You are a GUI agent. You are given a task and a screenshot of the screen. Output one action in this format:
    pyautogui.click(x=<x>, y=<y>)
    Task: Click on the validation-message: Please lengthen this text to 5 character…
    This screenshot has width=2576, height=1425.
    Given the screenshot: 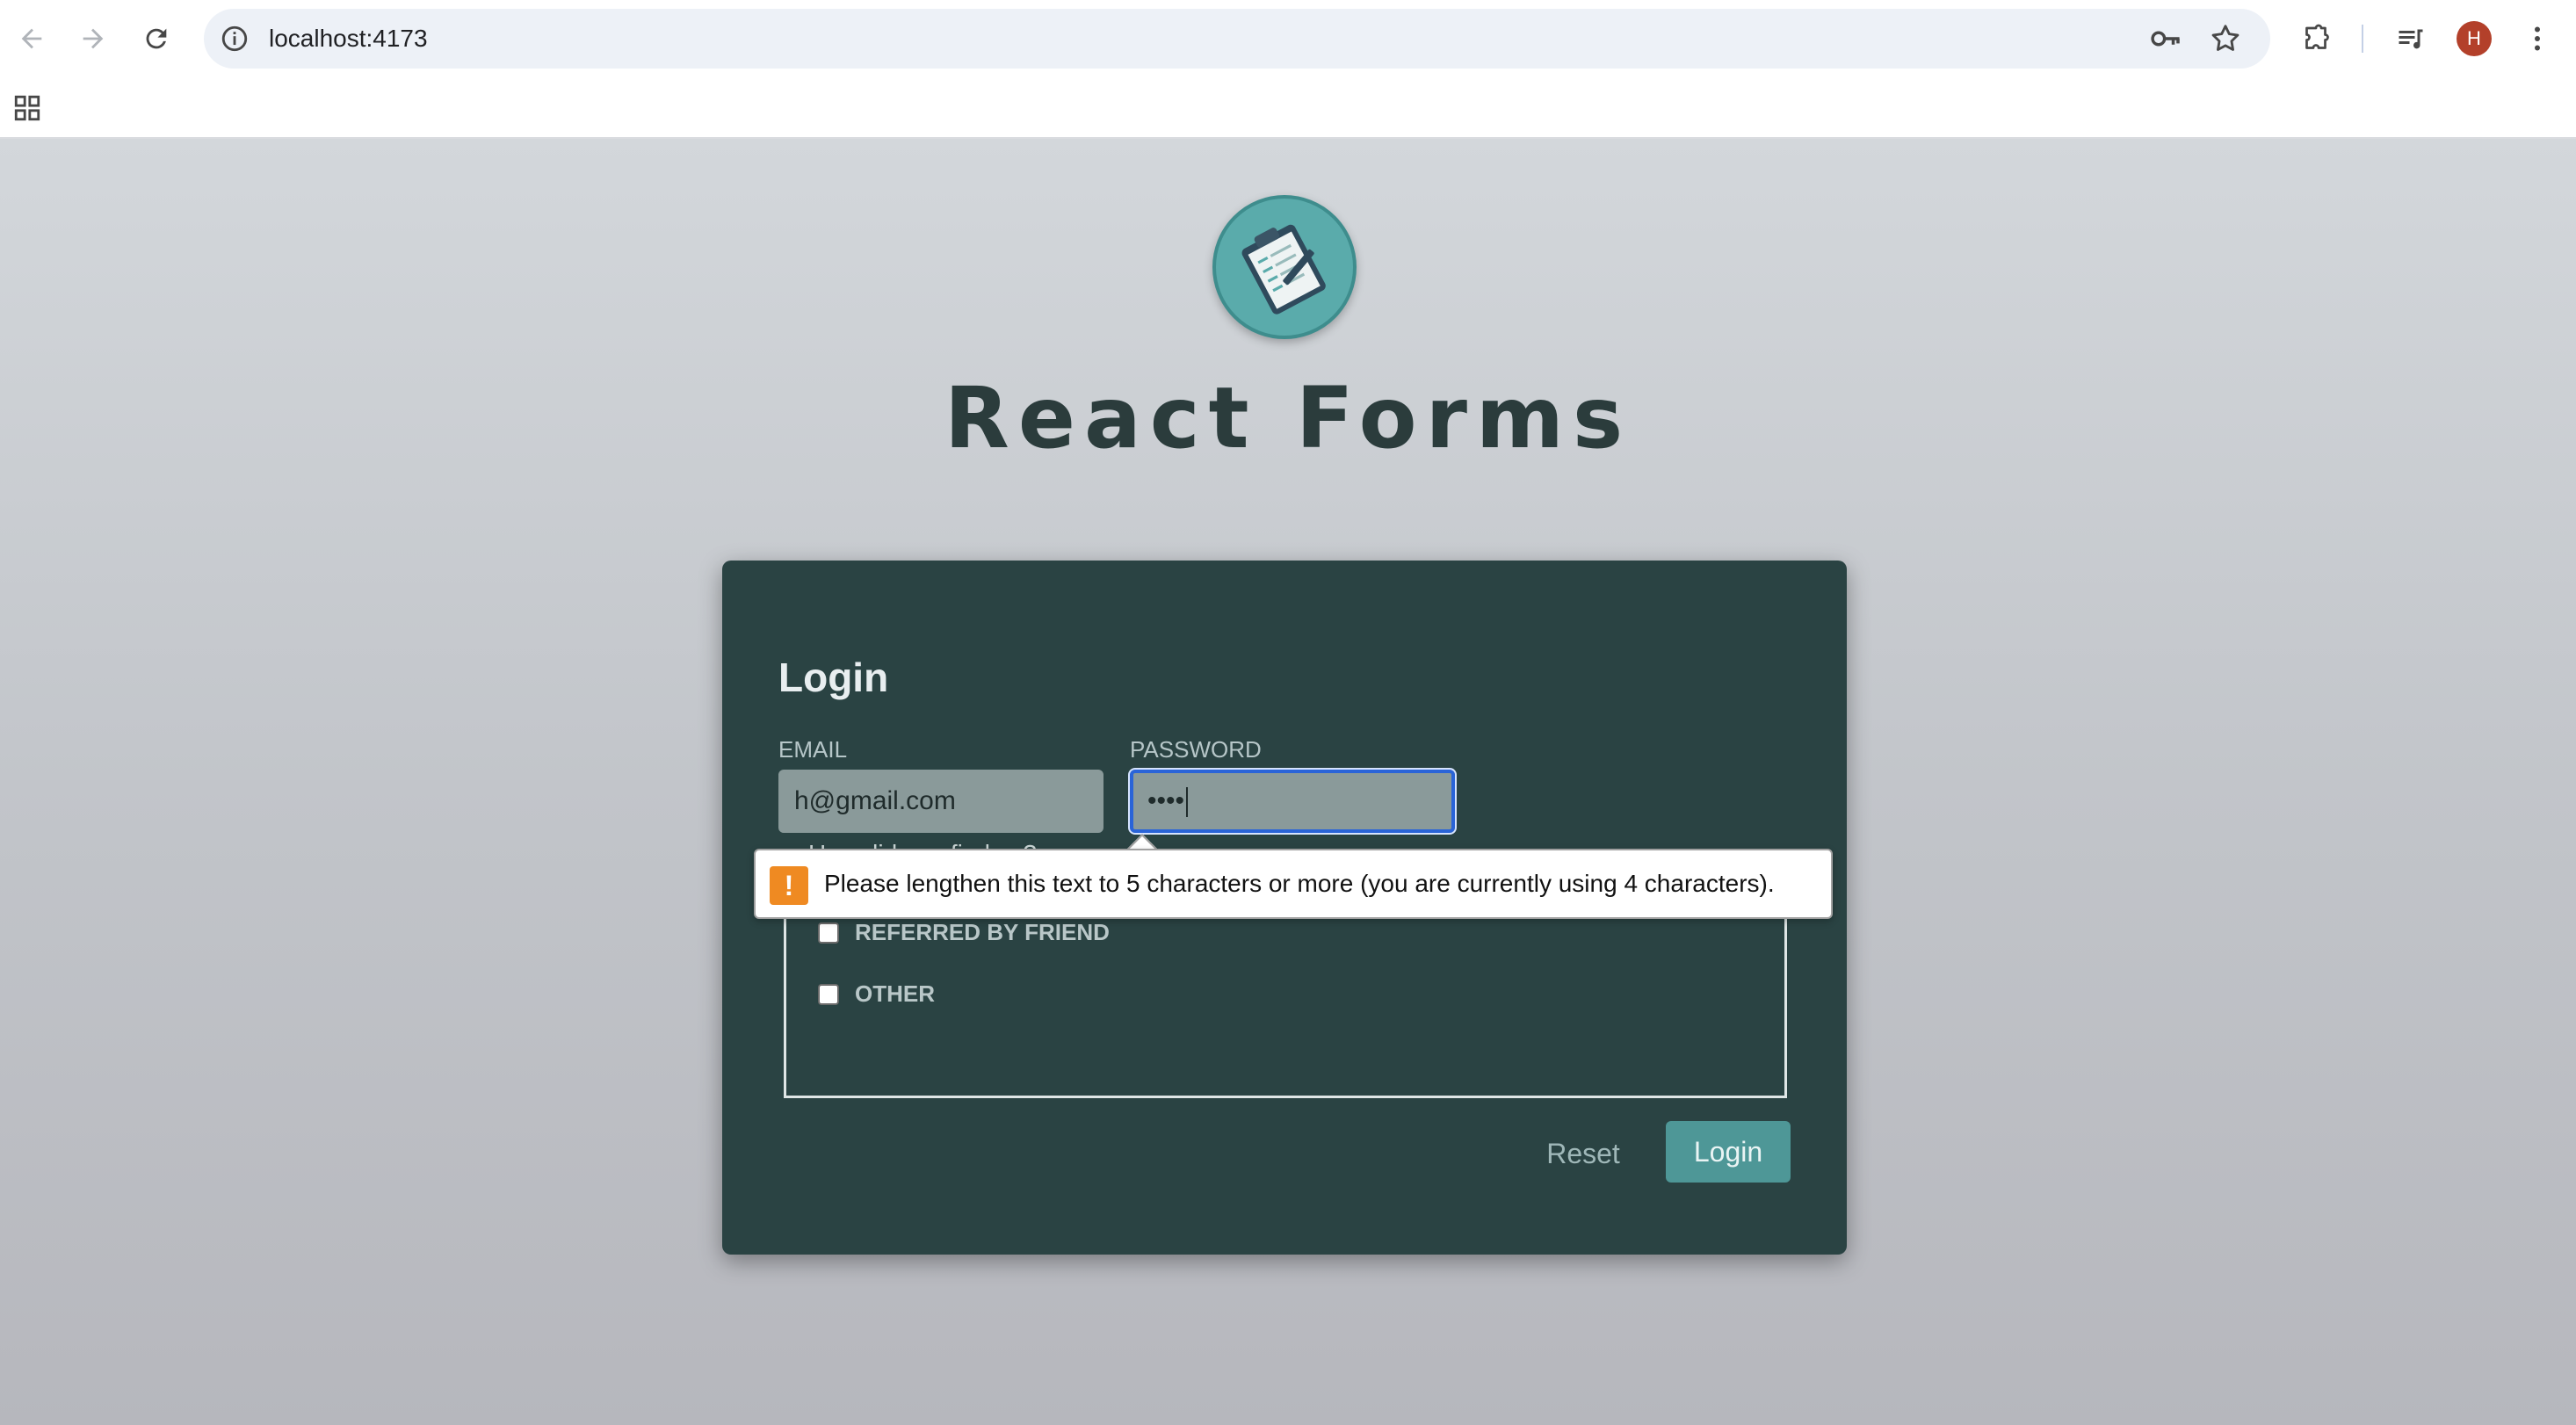 What is the action you would take?
    pyautogui.click(x=1299, y=883)
    